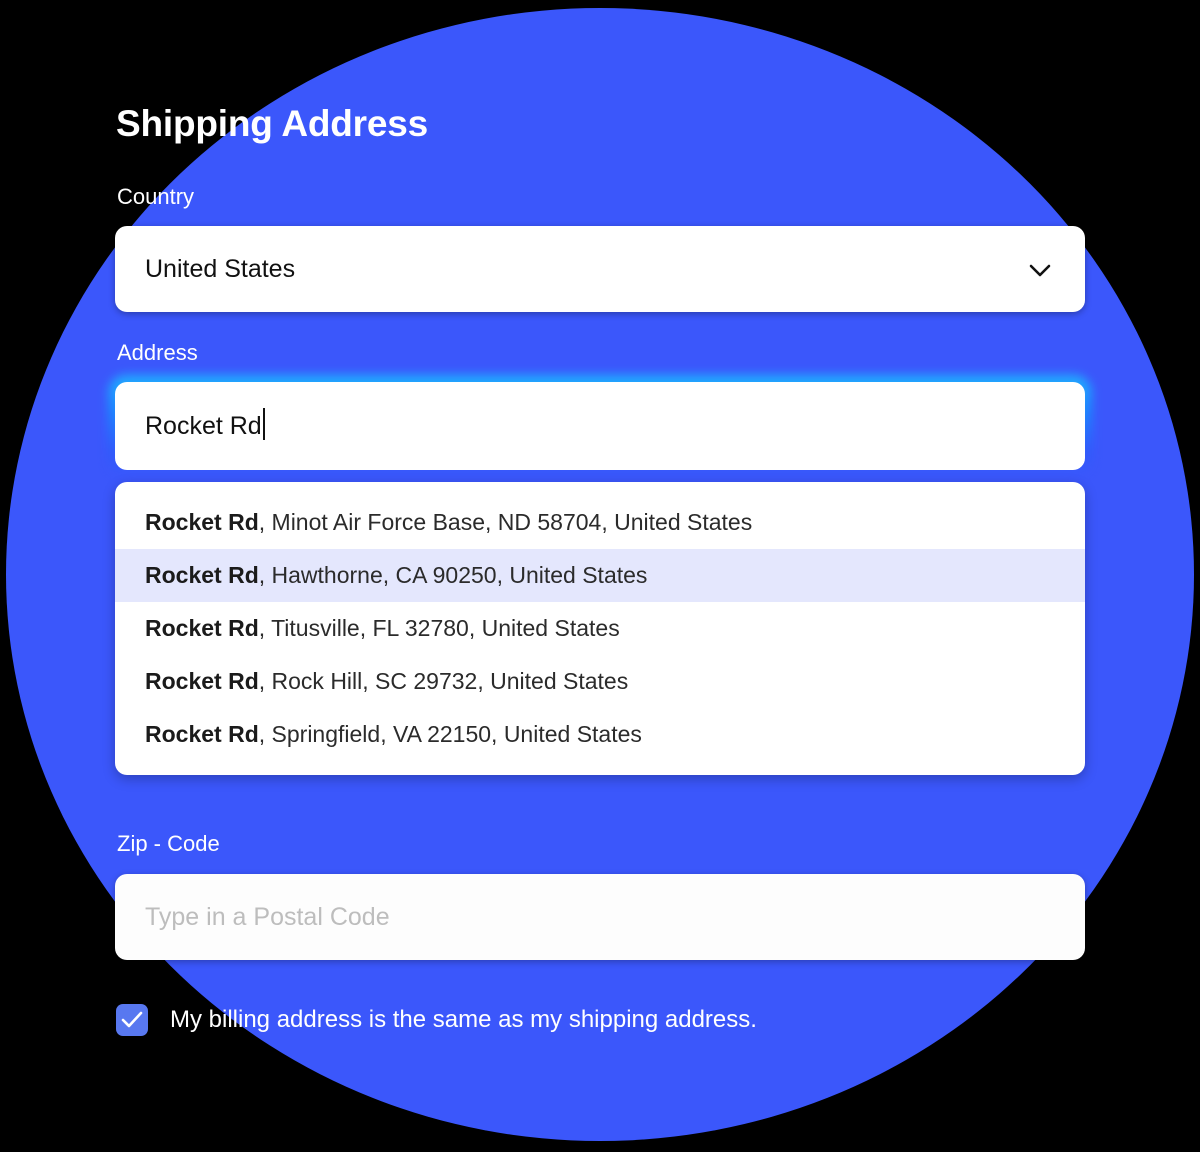 The width and height of the screenshot is (1200, 1152). Describe the element at coordinates (450, 734) in the screenshot. I see `suggestion-detail: , Springfield, VA 22150, United States` at that location.